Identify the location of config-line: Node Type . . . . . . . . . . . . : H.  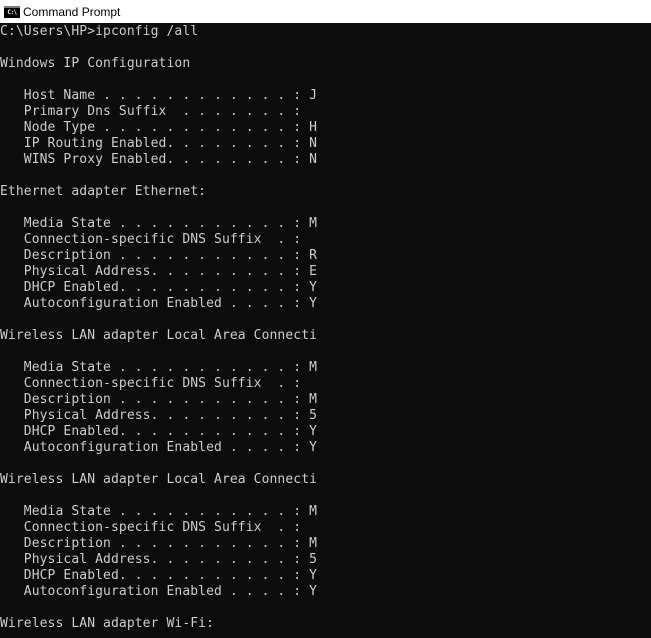
(159, 127).